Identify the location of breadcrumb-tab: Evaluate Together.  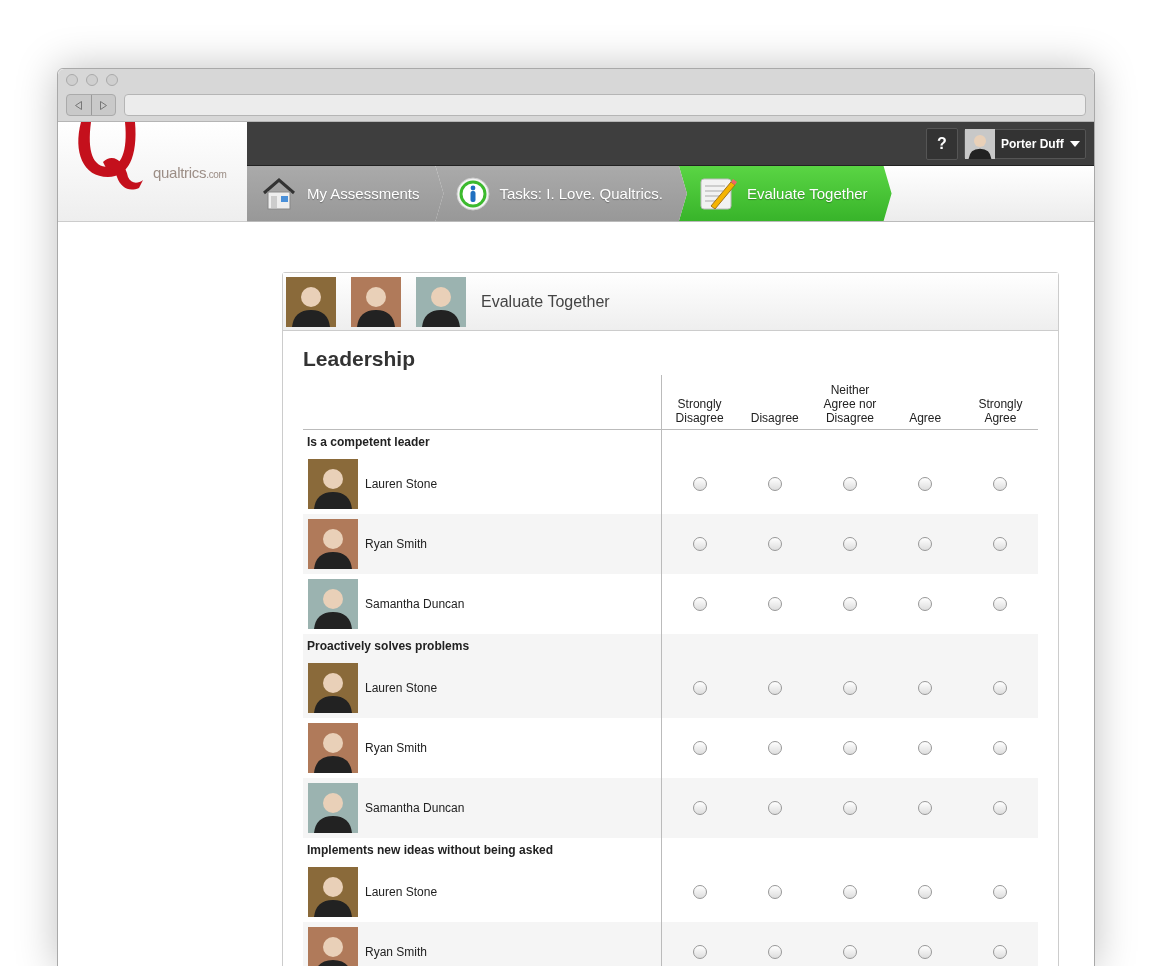
(785, 193).